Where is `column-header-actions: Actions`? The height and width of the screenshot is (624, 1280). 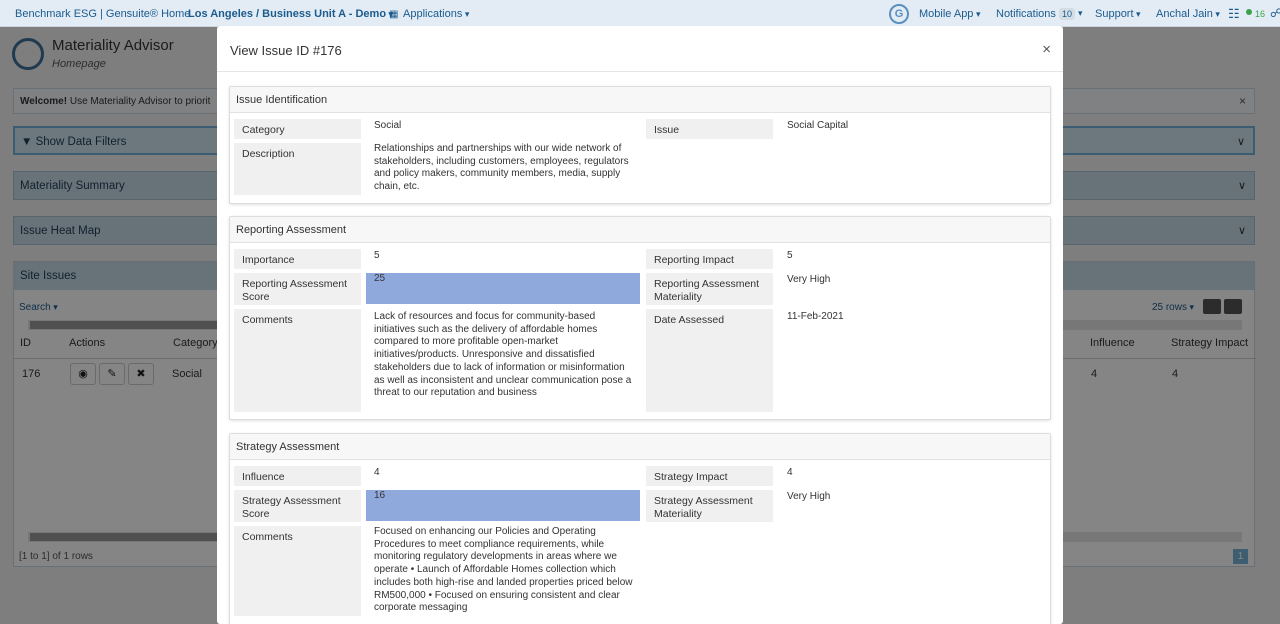
column-header-actions: Actions is located at coordinates (87, 343).